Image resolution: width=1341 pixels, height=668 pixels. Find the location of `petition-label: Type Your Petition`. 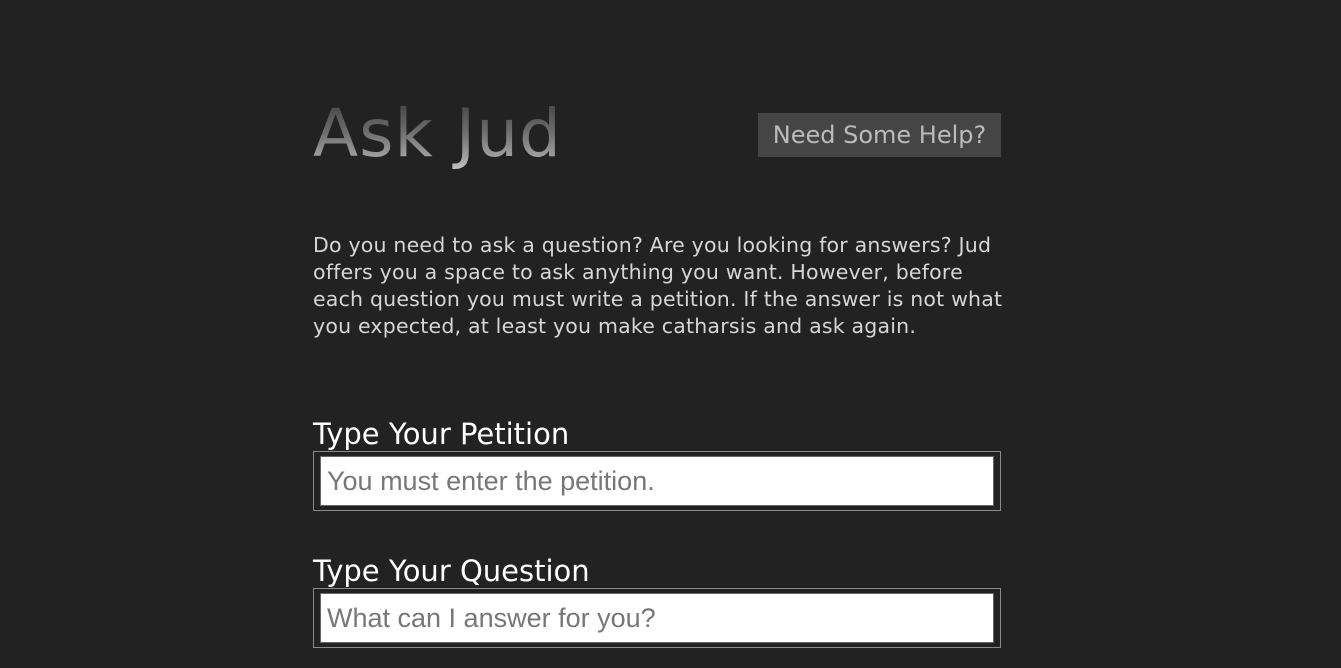

petition-label: Type Your Petition is located at coordinates (441, 434).